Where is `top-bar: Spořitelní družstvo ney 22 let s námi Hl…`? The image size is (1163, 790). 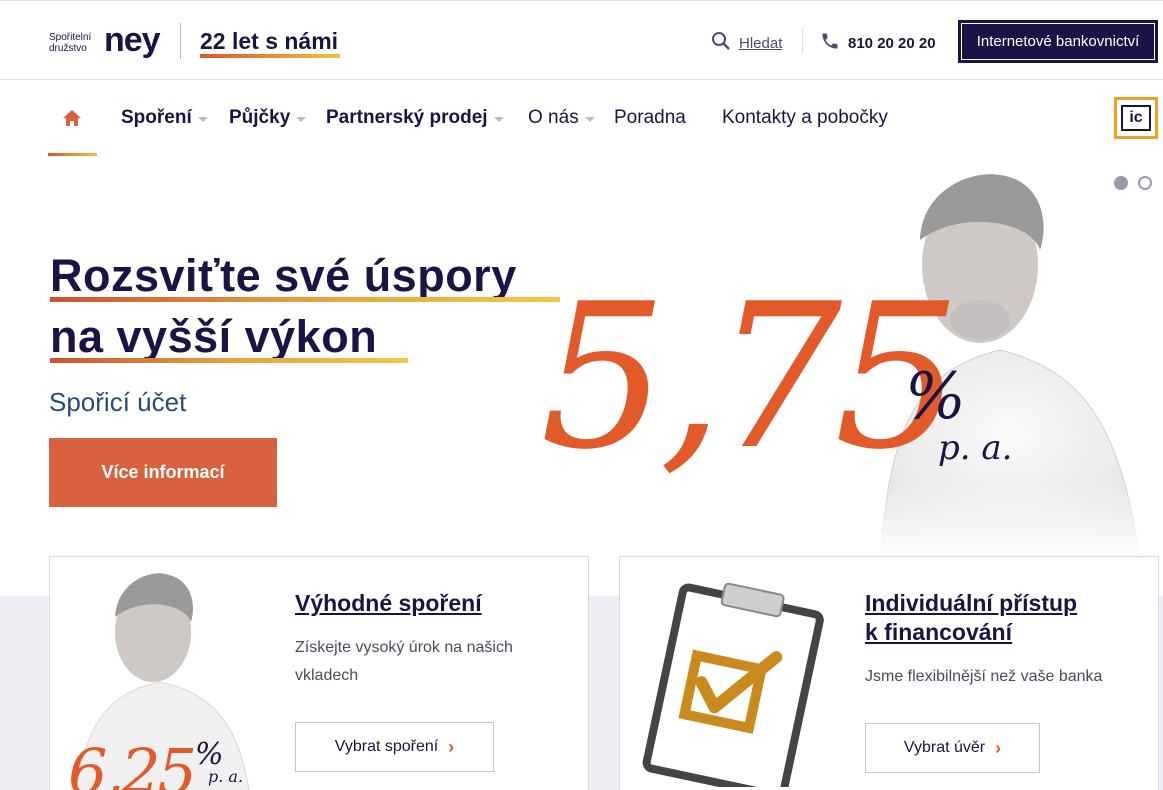
top-bar: Spořitelní družstvo ney 22 let s námi Hl… is located at coordinates (581, 40).